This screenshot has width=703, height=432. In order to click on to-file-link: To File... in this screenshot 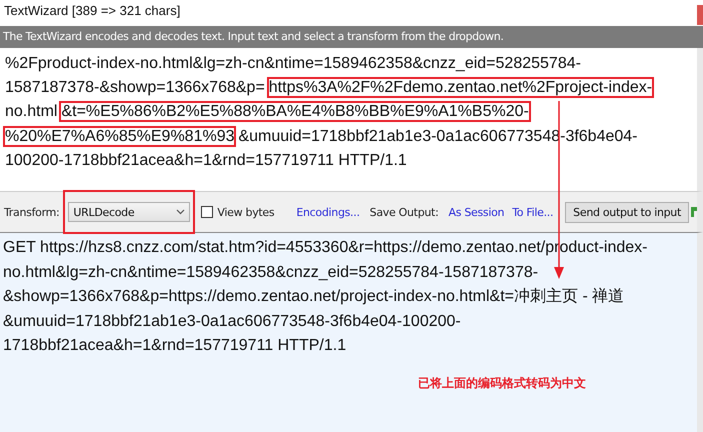, I will do `click(533, 212)`.